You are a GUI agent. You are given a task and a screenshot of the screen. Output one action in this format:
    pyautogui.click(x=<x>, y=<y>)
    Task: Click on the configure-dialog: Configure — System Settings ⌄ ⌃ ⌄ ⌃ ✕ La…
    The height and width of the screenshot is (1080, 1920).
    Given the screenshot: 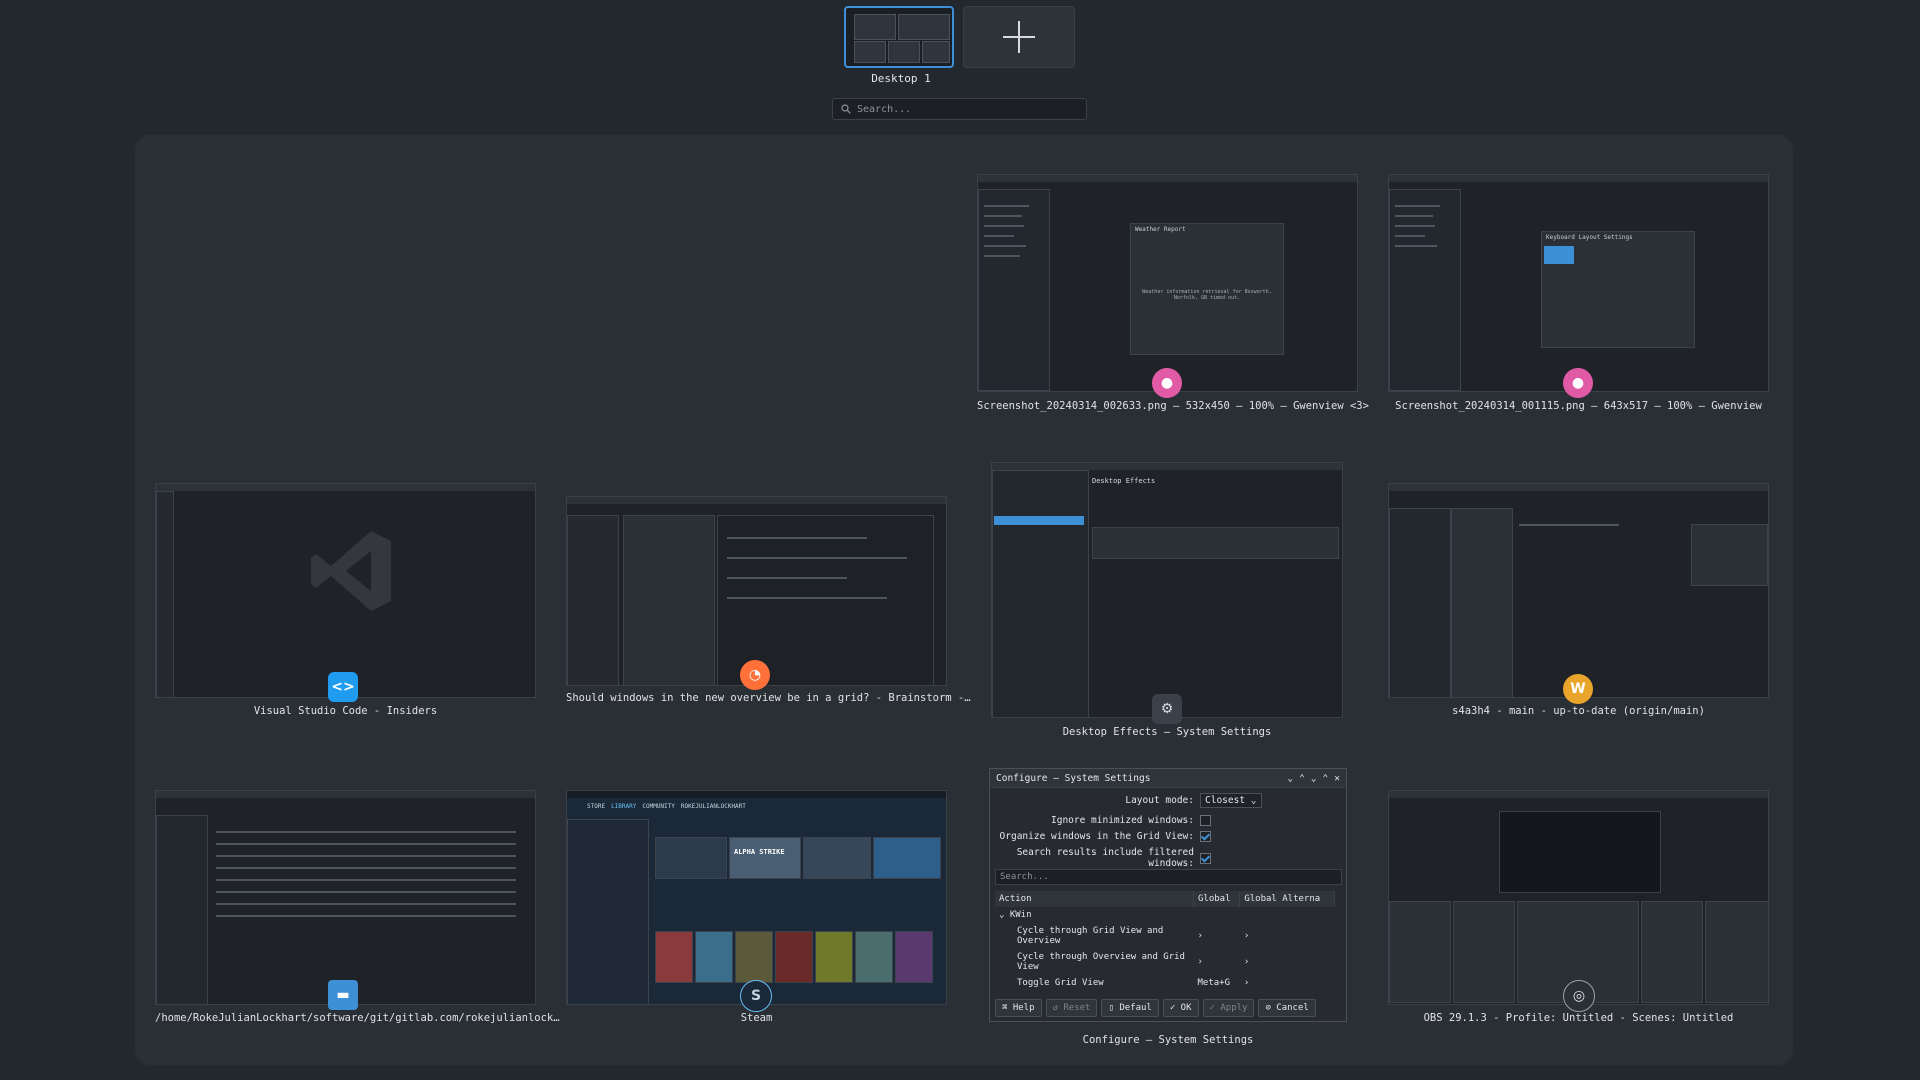 What is the action you would take?
    pyautogui.click(x=1168, y=895)
    